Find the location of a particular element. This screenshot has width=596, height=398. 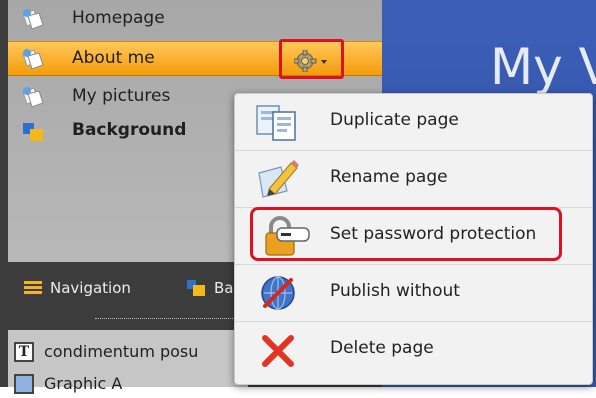

tree-item-homepage: Homepage is located at coordinates (195, 20).